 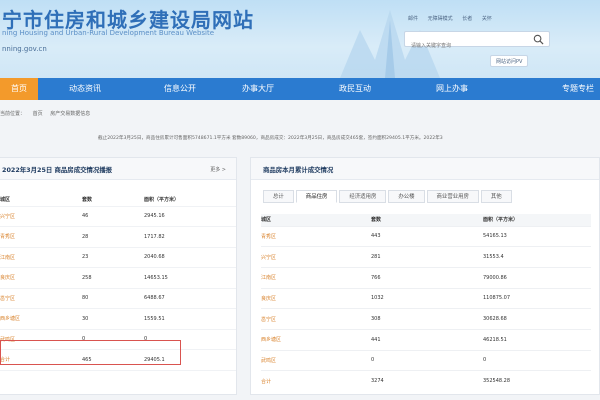 What do you see at coordinates (300, 89) in the screenshot?
I see `main-nav: 首页 动态资讯 信息公开 办事大厅 政民互动 网上办事 专题专栏` at bounding box center [300, 89].